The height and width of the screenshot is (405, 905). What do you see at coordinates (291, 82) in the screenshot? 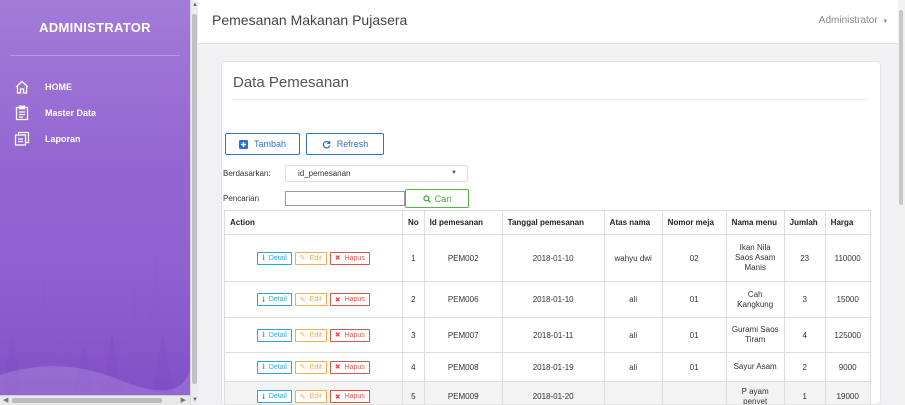
I see `page-title: Data Pemesanan` at bounding box center [291, 82].